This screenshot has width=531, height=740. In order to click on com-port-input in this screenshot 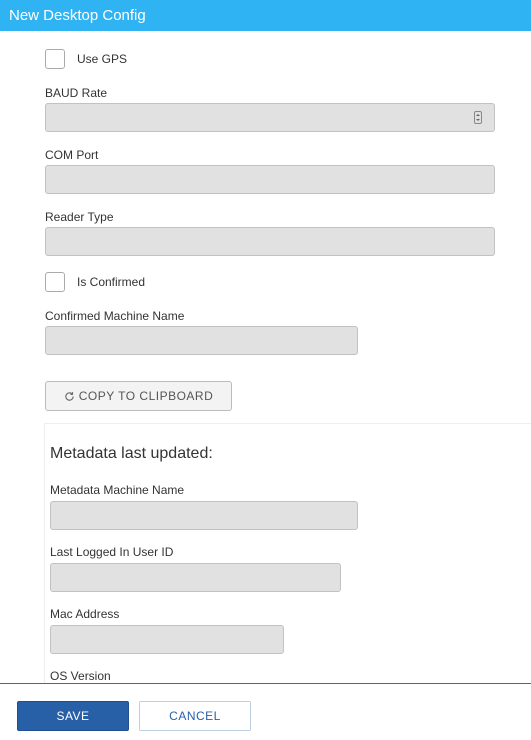, I will do `click(270, 179)`.